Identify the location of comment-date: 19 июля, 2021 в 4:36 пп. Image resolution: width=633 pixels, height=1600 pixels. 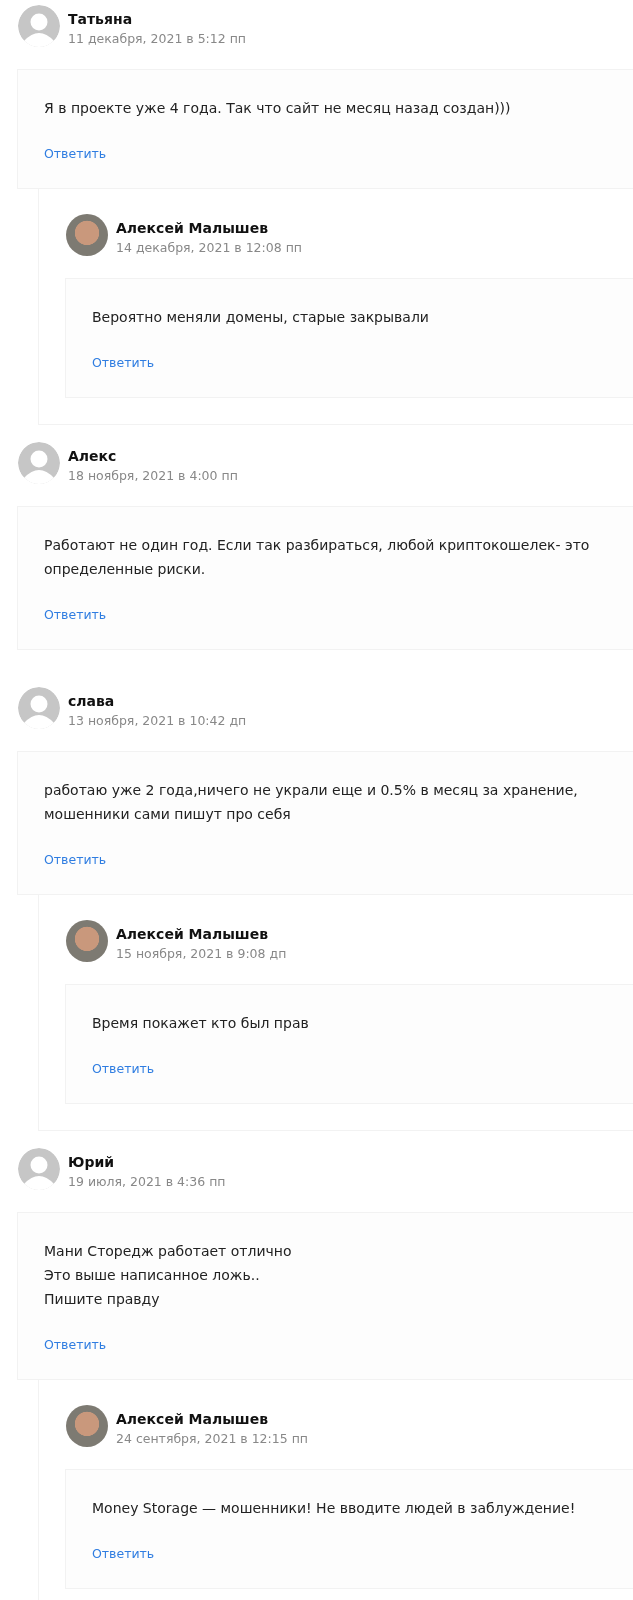
(147, 1182).